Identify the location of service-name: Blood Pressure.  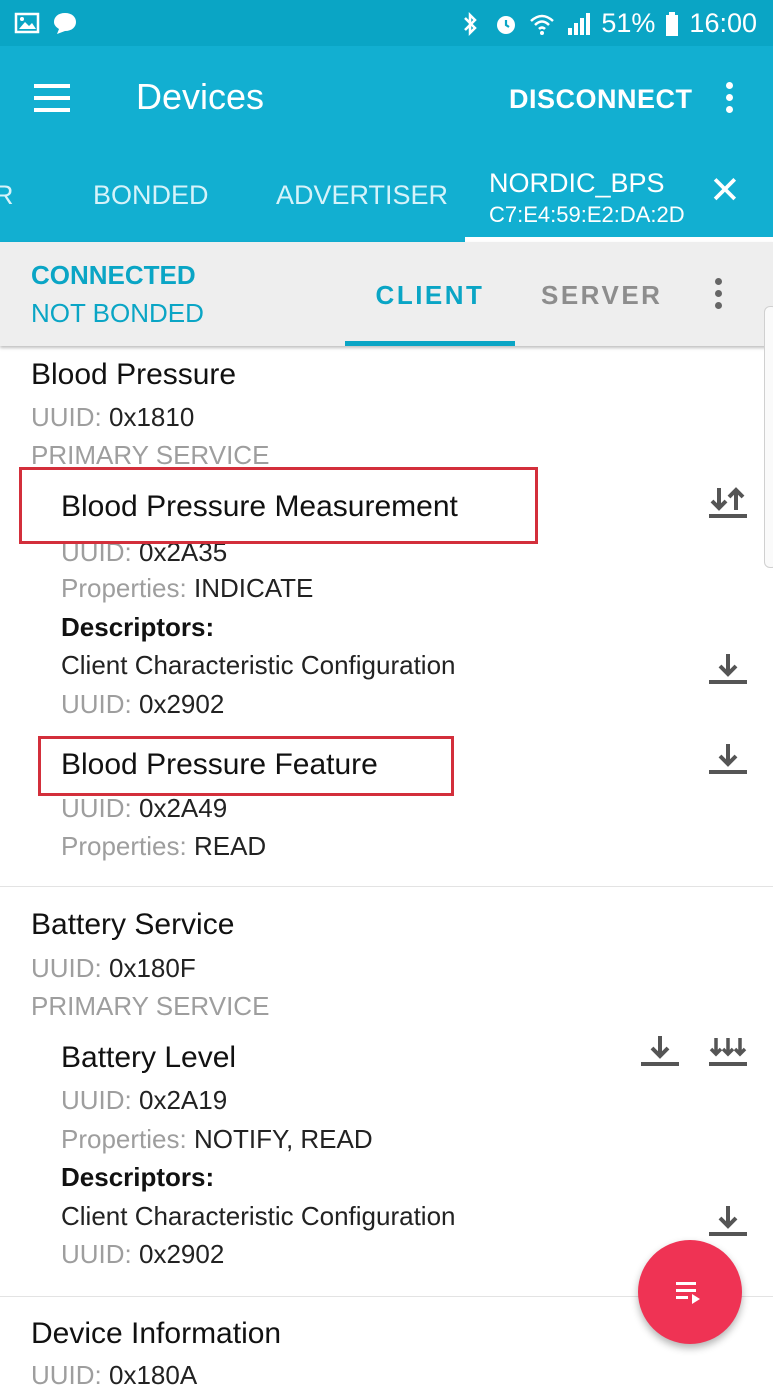
(134, 374).